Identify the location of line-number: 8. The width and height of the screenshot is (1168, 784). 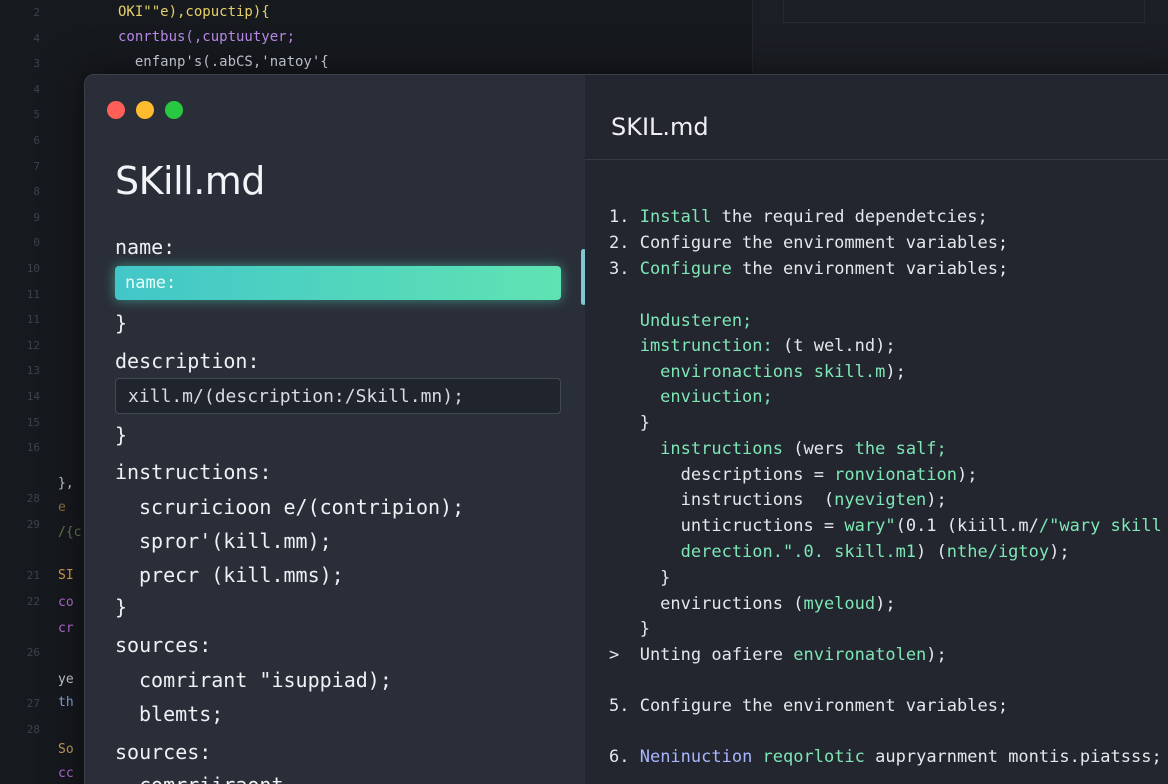
(36, 192).